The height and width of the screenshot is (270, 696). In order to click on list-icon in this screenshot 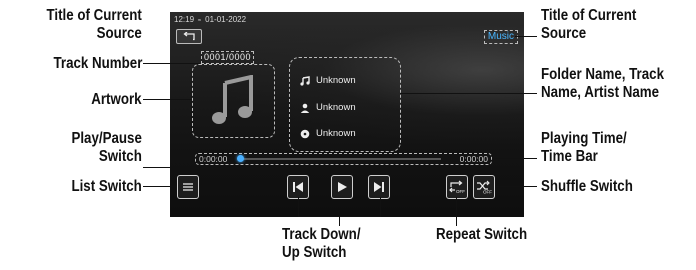, I will do `click(188, 187)`.